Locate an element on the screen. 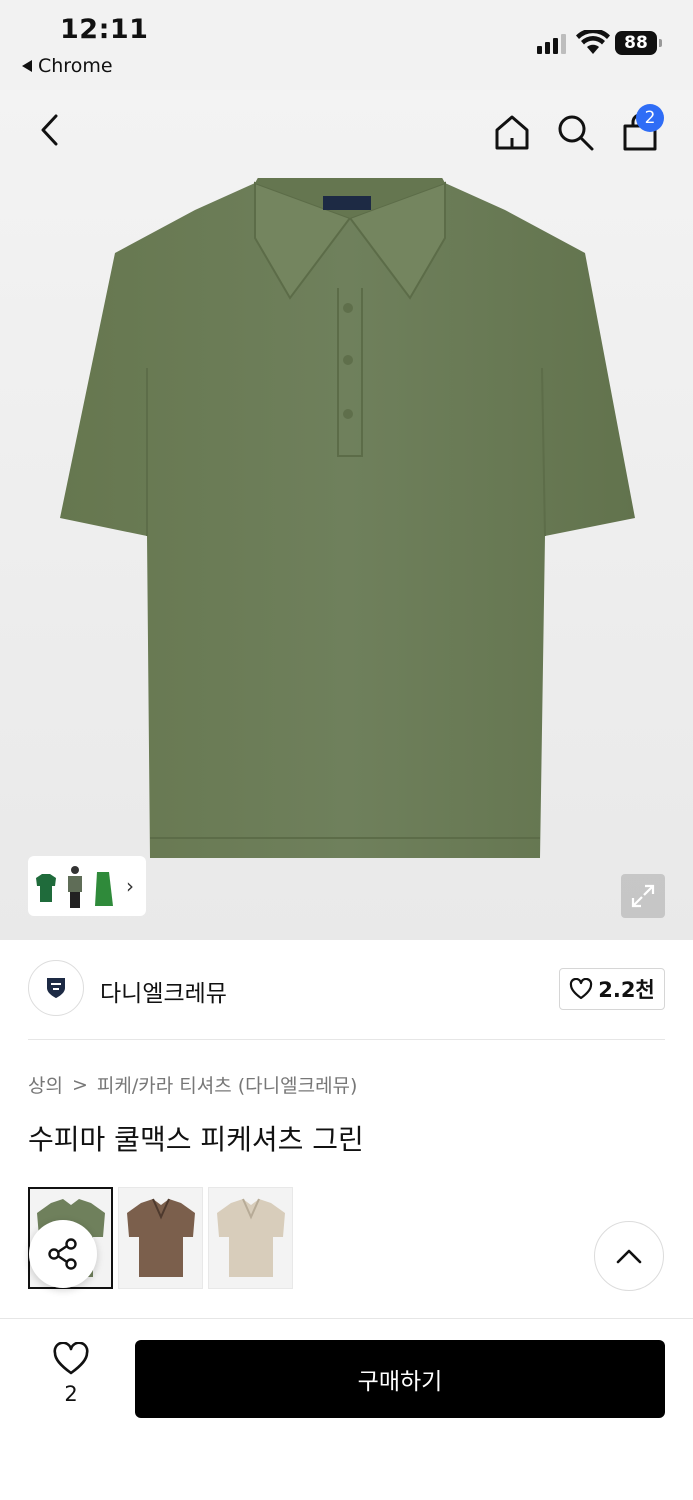 The width and height of the screenshot is (693, 1500). back-to-app-link: Chrome is located at coordinates (67, 66).